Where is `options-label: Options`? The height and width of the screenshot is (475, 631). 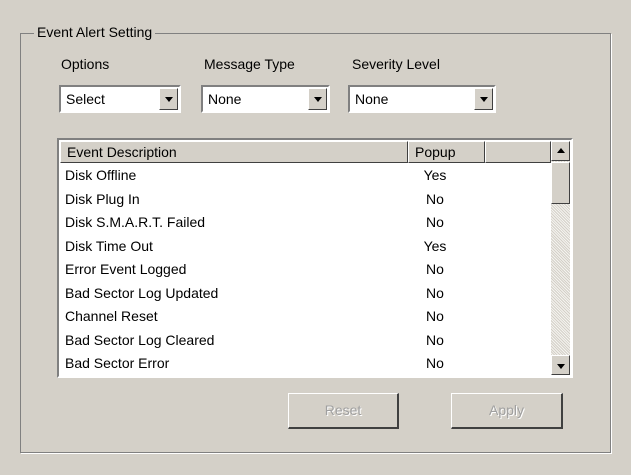 options-label: Options is located at coordinates (85, 64).